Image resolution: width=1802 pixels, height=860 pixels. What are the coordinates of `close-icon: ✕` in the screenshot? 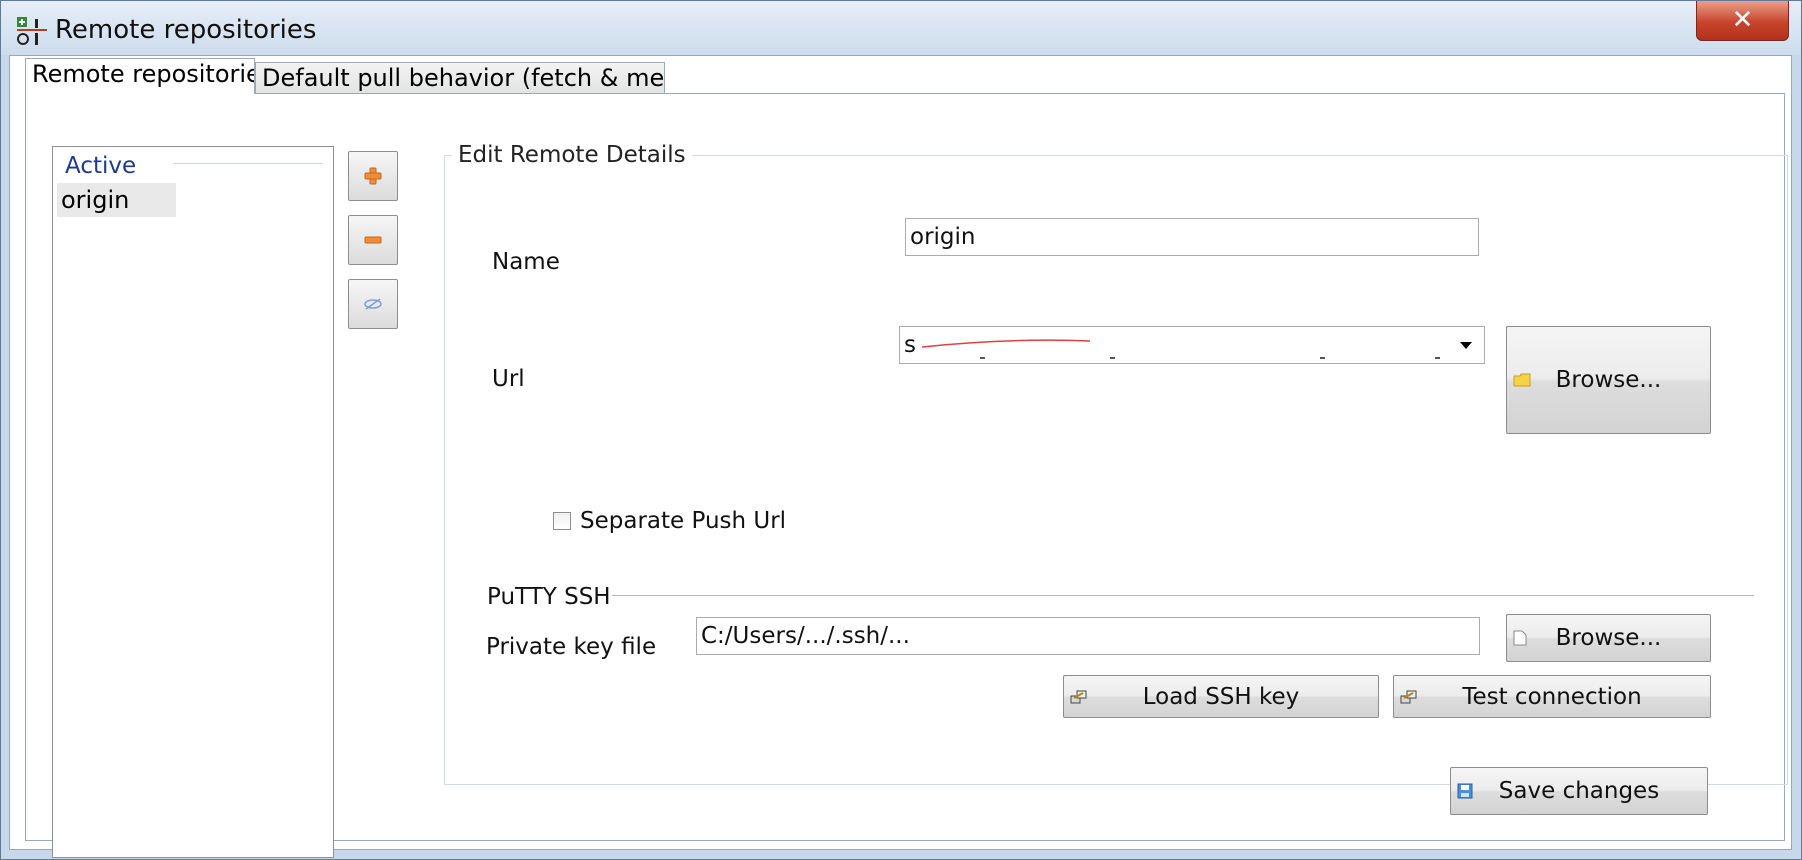 It's located at (1742, 20).